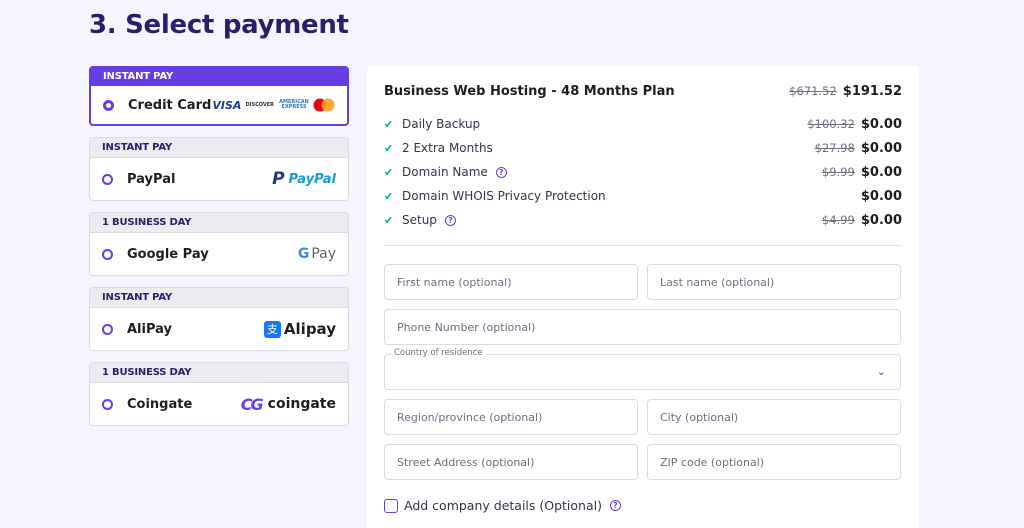 The width and height of the screenshot is (1024, 528). Describe the element at coordinates (160, 404) in the screenshot. I see `payment-name: Coingate` at that location.